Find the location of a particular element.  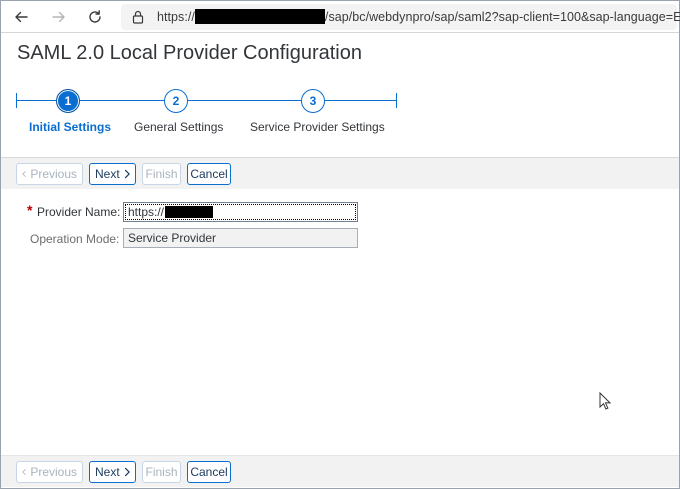

redacted-value is located at coordinates (189, 212).